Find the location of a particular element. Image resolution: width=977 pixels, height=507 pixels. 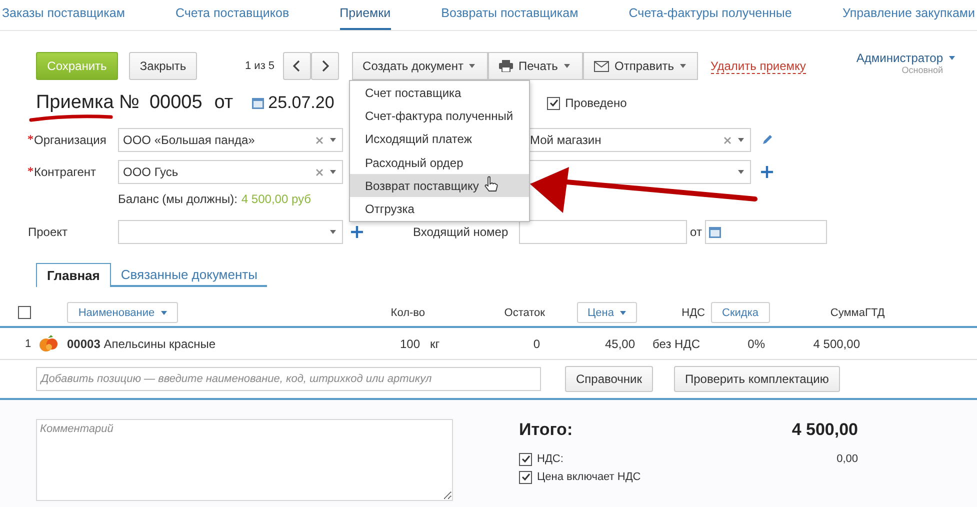

print-button: Печать is located at coordinates (535, 66).